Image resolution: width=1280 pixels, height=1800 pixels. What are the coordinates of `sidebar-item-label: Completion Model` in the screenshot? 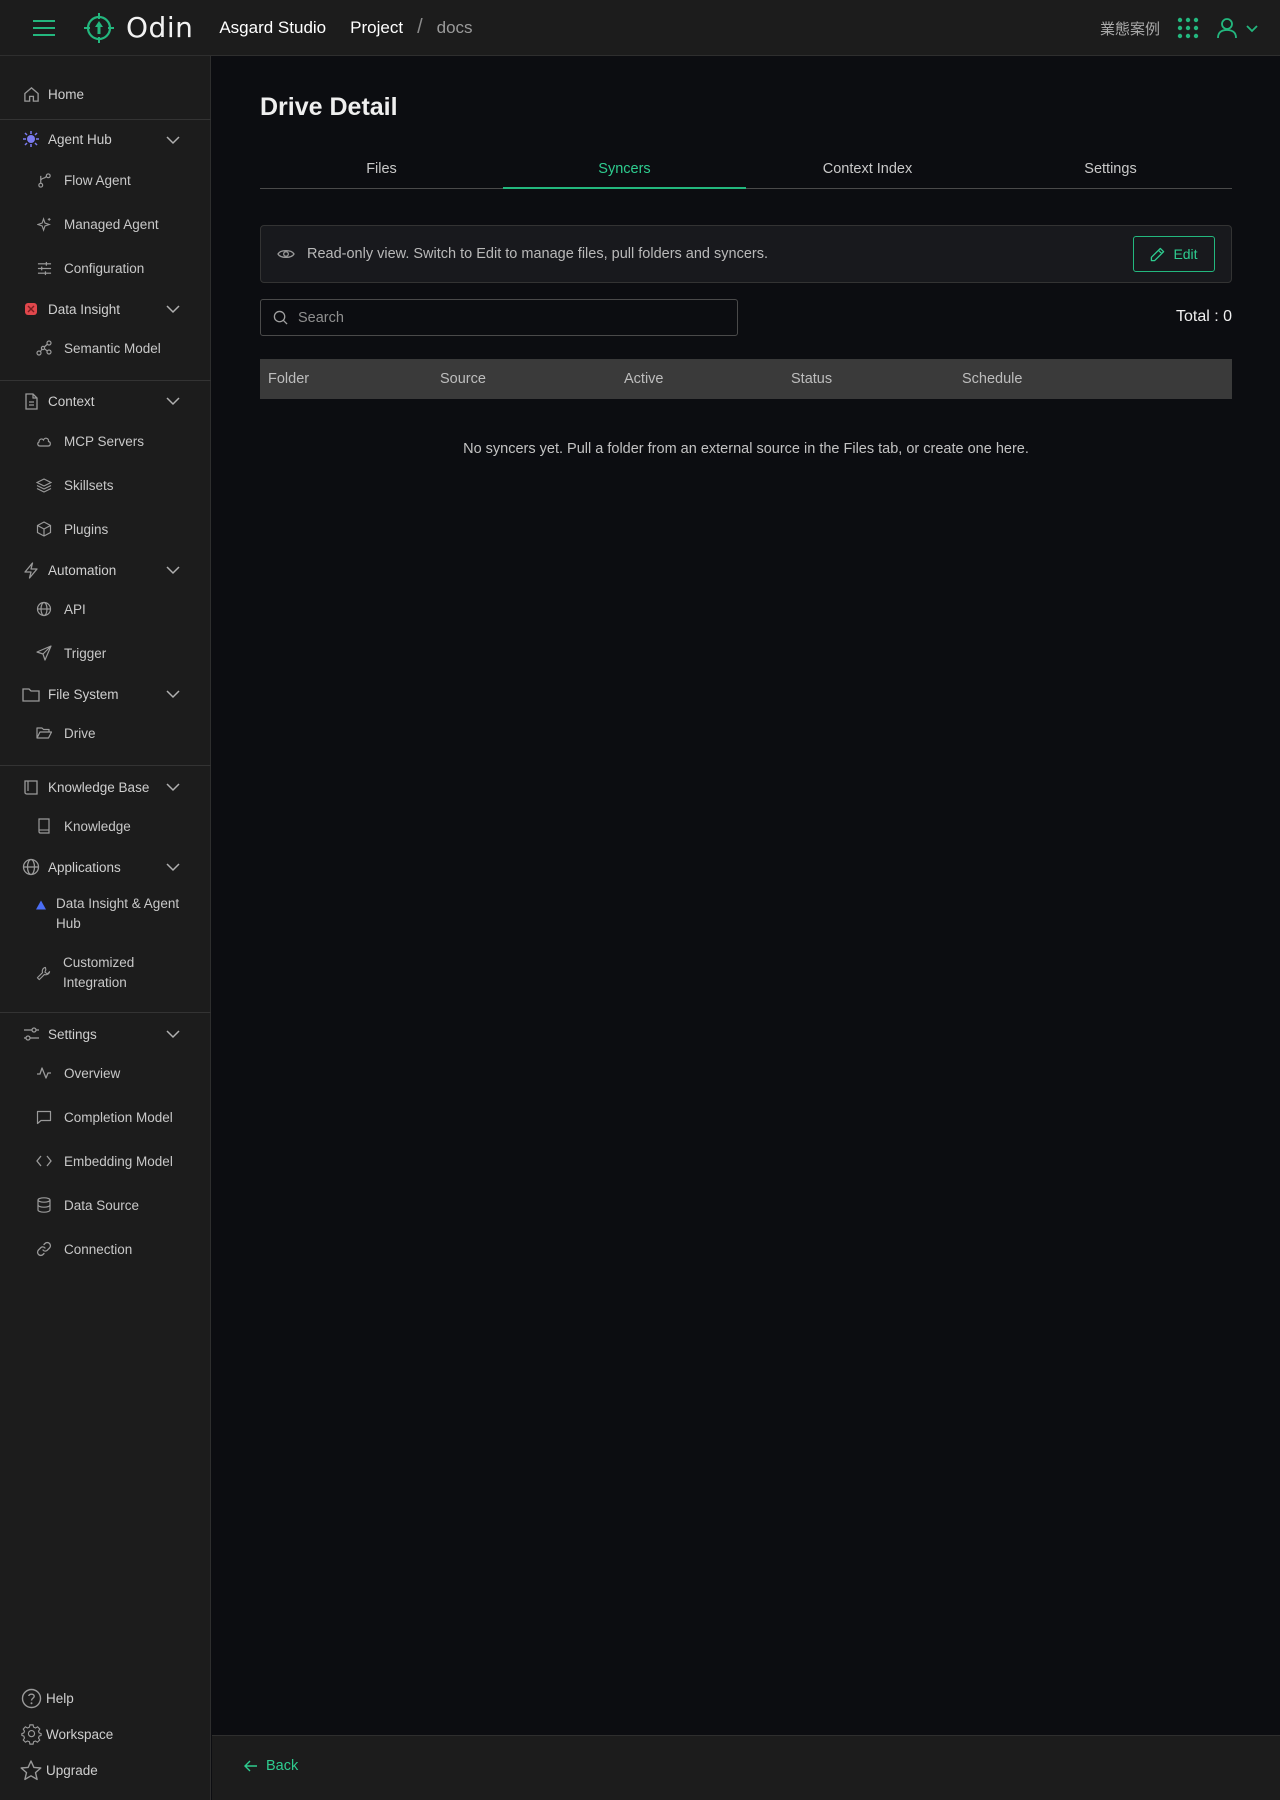 It's located at (118, 1117).